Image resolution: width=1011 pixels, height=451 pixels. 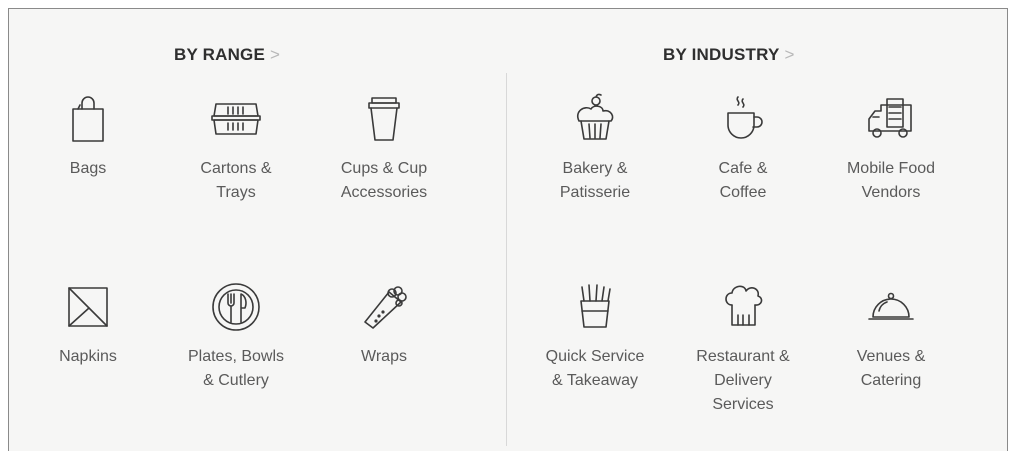 What do you see at coordinates (595, 149) in the screenshot?
I see `category-bakery-patisserie: Bakery & Patisserie` at bounding box center [595, 149].